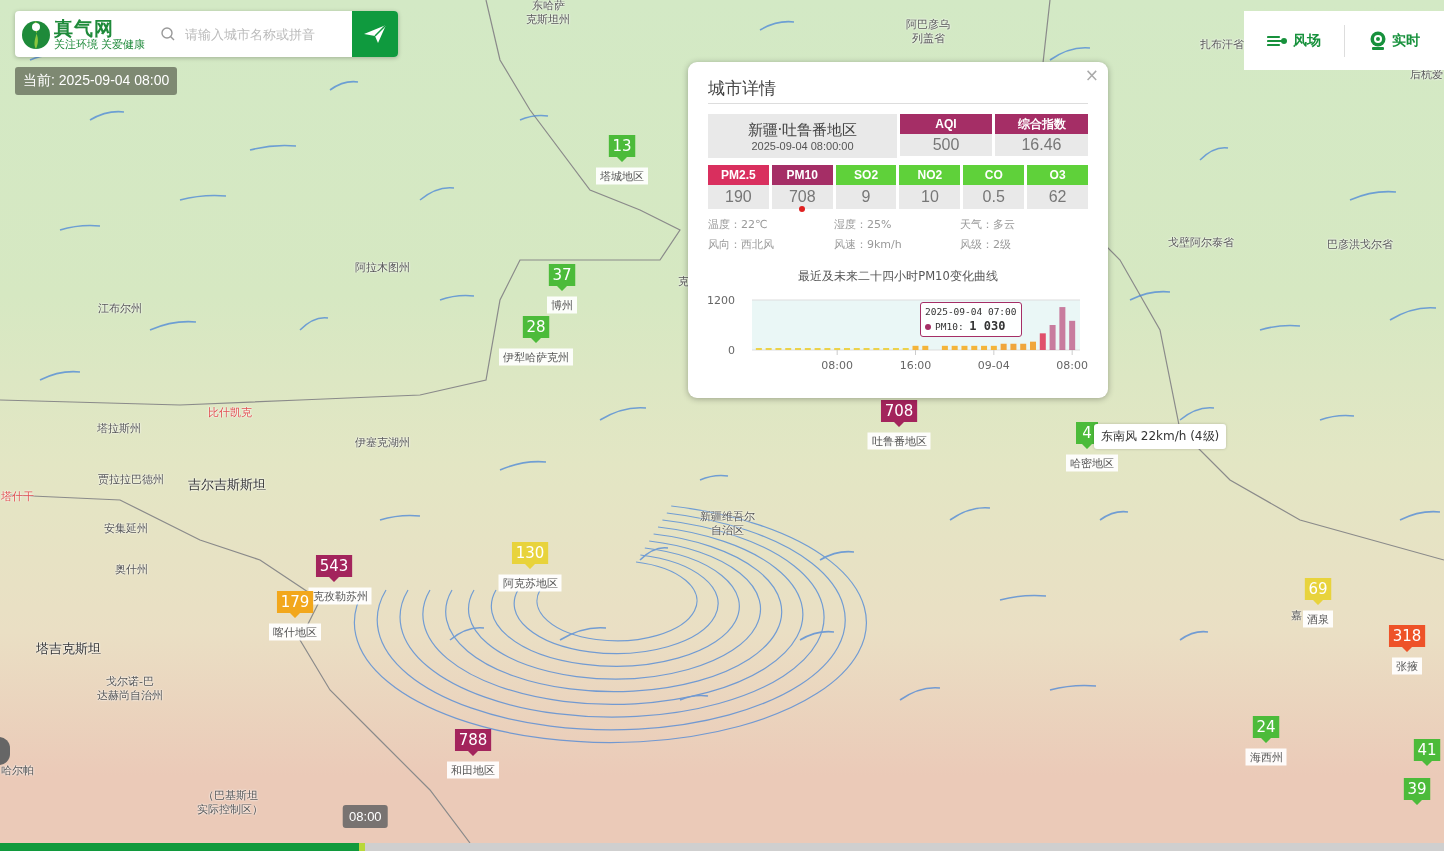 The height and width of the screenshot is (851, 1444). What do you see at coordinates (295, 604) in the screenshot?
I see `aqi-marker: 179` at bounding box center [295, 604].